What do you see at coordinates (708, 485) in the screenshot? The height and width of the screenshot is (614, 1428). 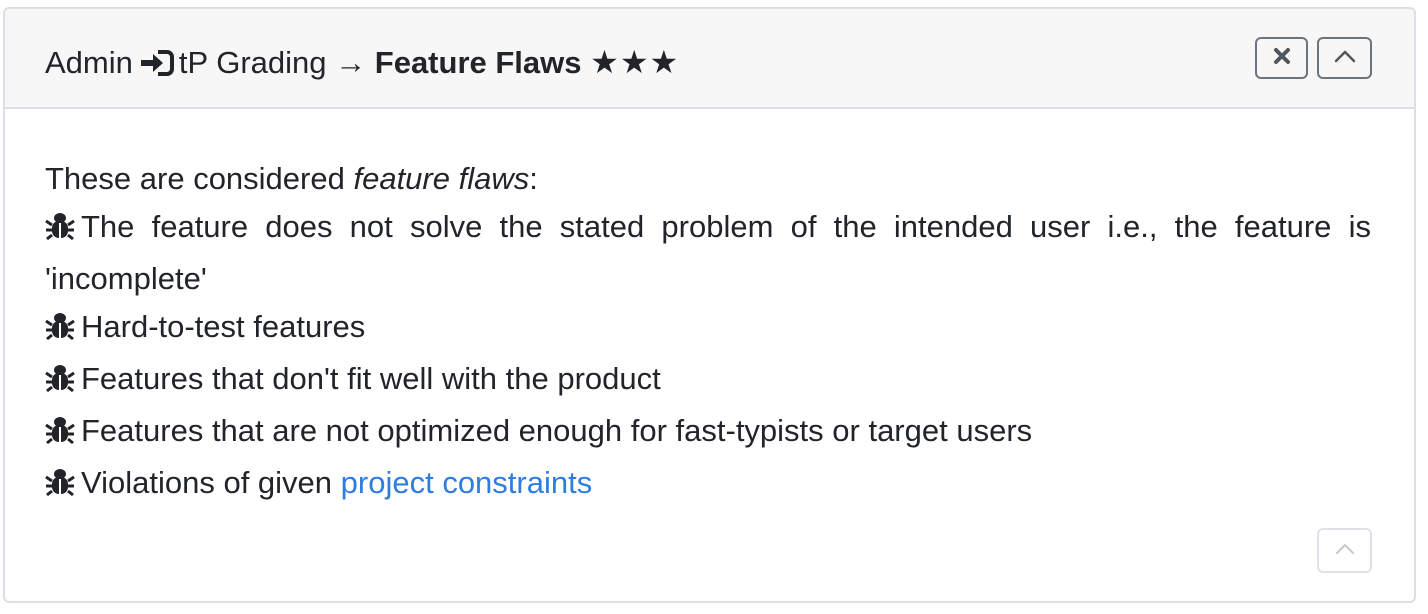 I see `list-item: Violations of given project constraints` at bounding box center [708, 485].